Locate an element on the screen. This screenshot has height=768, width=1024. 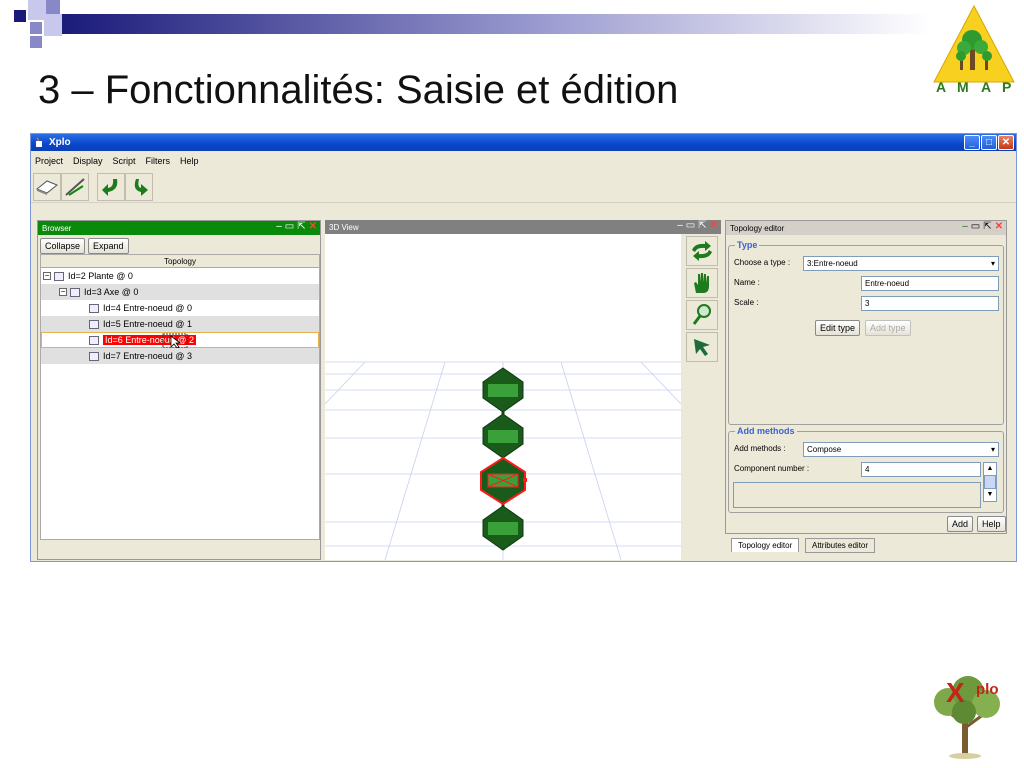
tree-row: Id=5 Entre-noeud @ 1 is located at coordinates (180, 324).